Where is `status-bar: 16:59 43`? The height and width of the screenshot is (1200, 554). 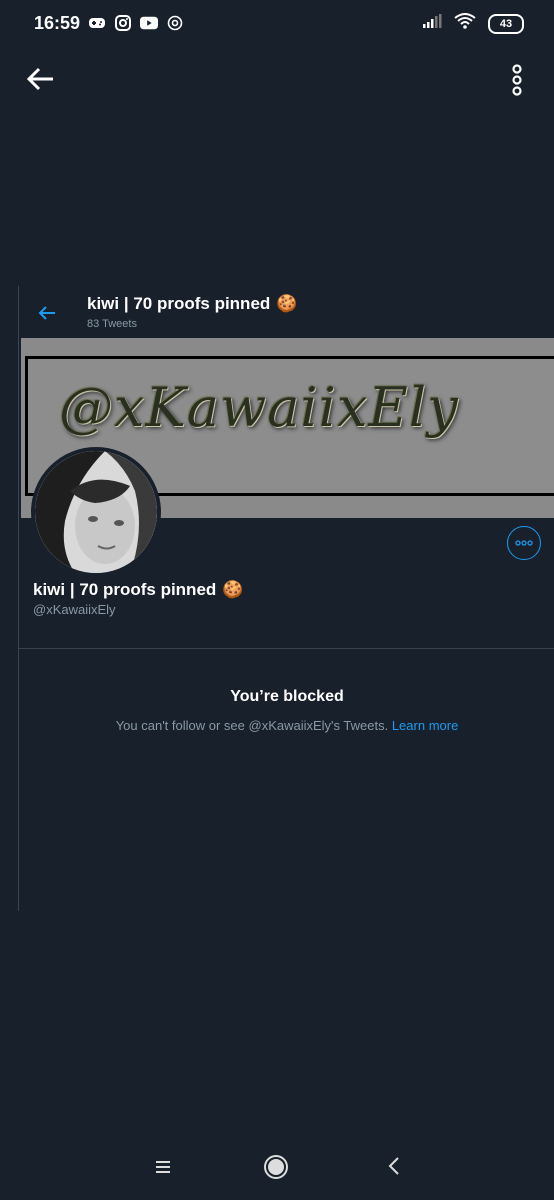
status-bar: 16:59 43 is located at coordinates (277, 25).